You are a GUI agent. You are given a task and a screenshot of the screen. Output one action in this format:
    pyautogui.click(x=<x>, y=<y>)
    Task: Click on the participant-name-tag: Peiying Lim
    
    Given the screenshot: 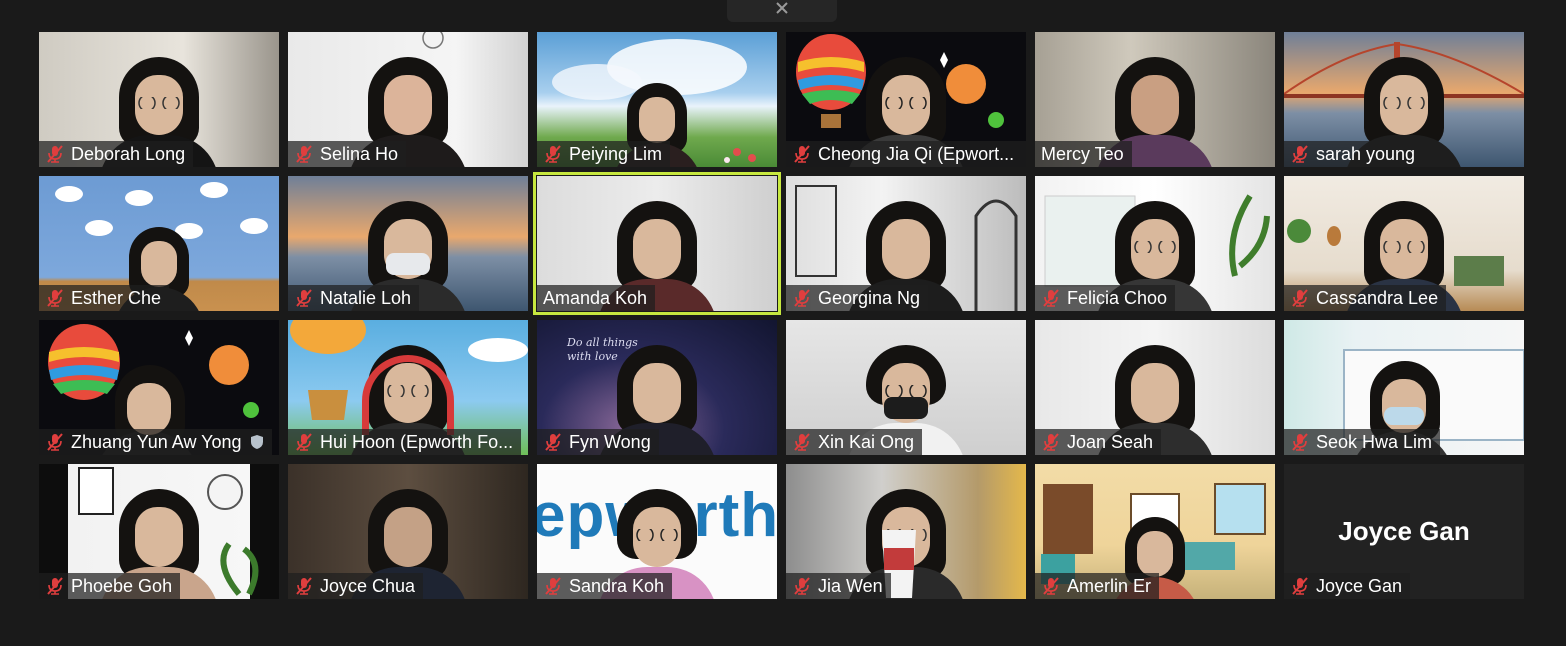 What is the action you would take?
    pyautogui.click(x=604, y=154)
    